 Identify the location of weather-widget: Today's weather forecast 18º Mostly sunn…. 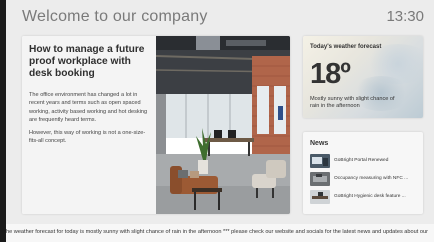
(363, 77).